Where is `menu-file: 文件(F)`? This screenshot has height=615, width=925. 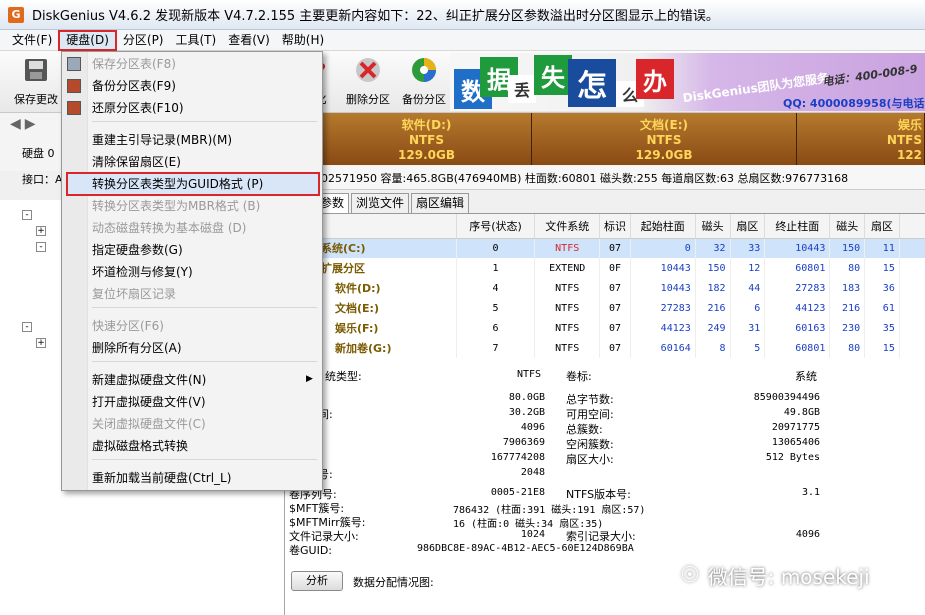 menu-file: 文件(F) is located at coordinates (32, 40).